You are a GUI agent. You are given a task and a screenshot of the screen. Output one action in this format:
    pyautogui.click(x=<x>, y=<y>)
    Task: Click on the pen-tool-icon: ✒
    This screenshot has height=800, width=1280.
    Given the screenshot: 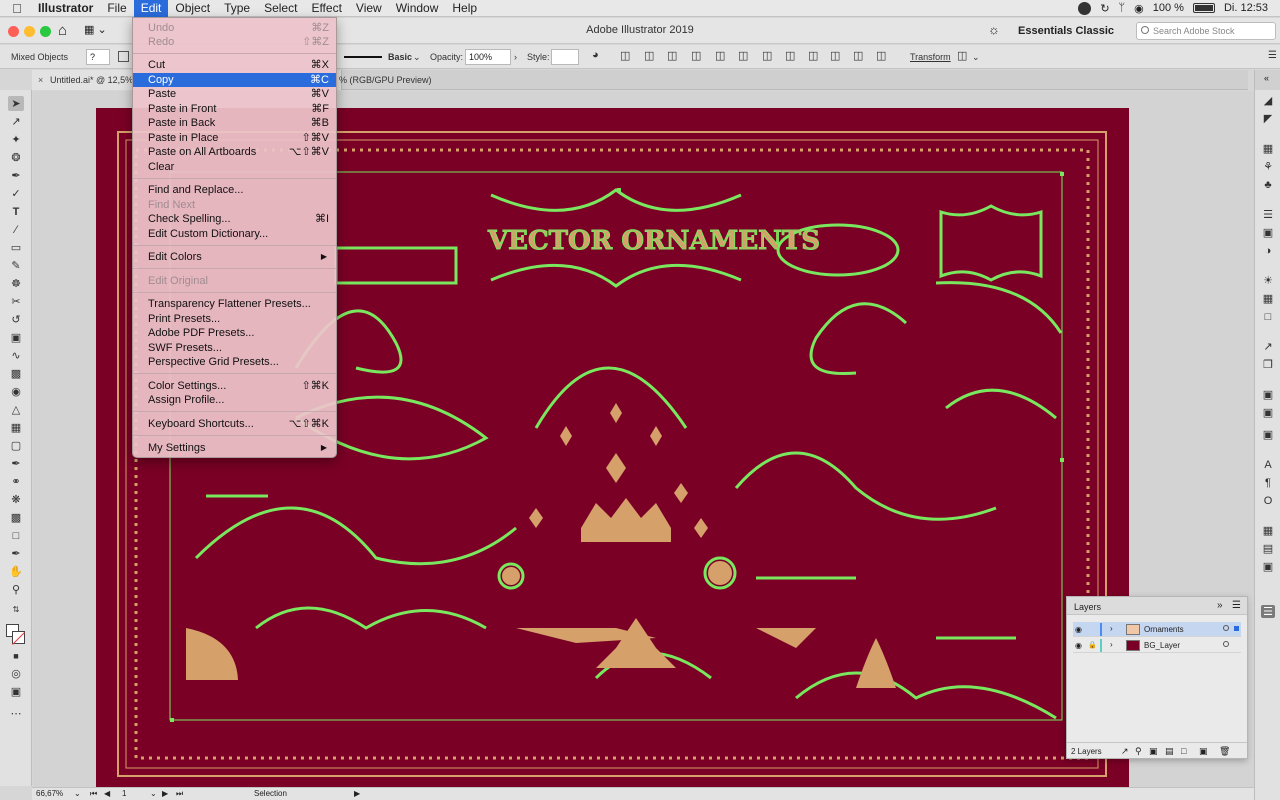 What is the action you would take?
    pyautogui.click(x=16, y=175)
    